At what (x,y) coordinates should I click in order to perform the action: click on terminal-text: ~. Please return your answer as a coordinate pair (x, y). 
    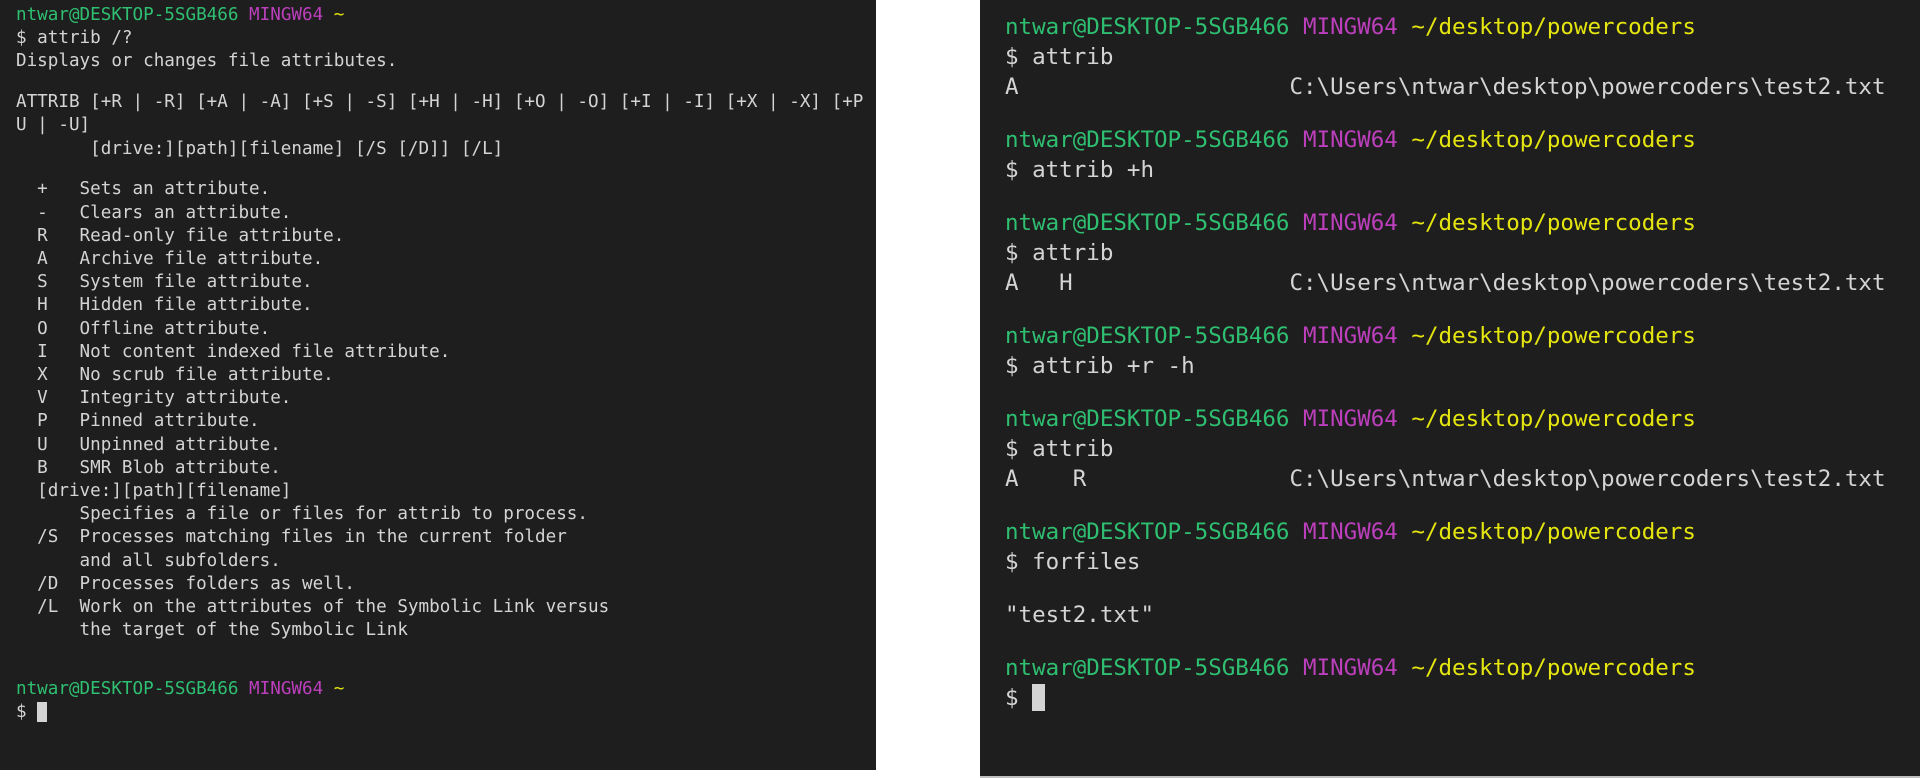
    Looking at the image, I should click on (339, 688).